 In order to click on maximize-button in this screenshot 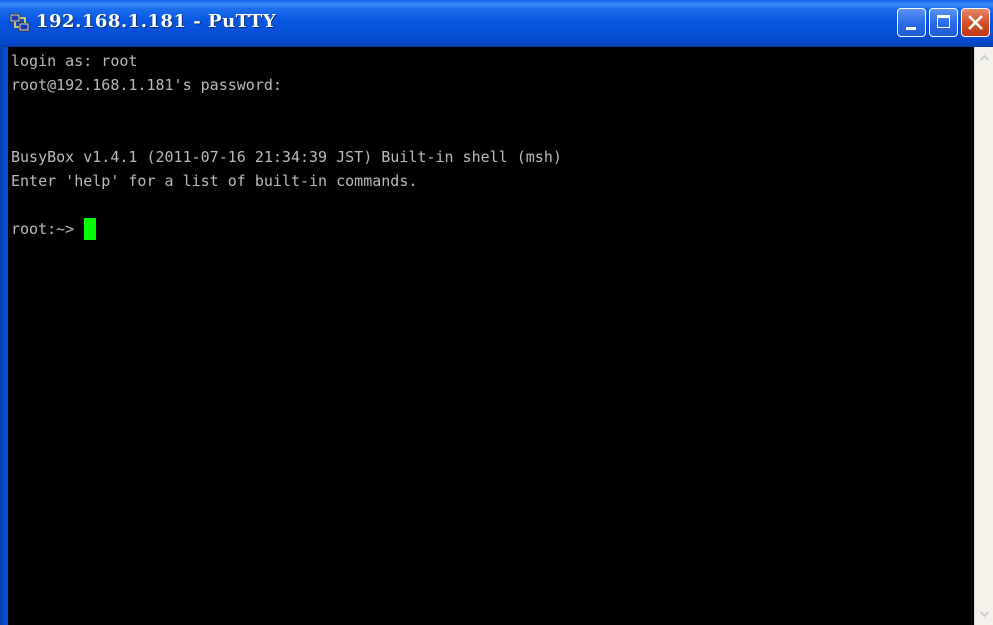, I will do `click(943, 22)`.